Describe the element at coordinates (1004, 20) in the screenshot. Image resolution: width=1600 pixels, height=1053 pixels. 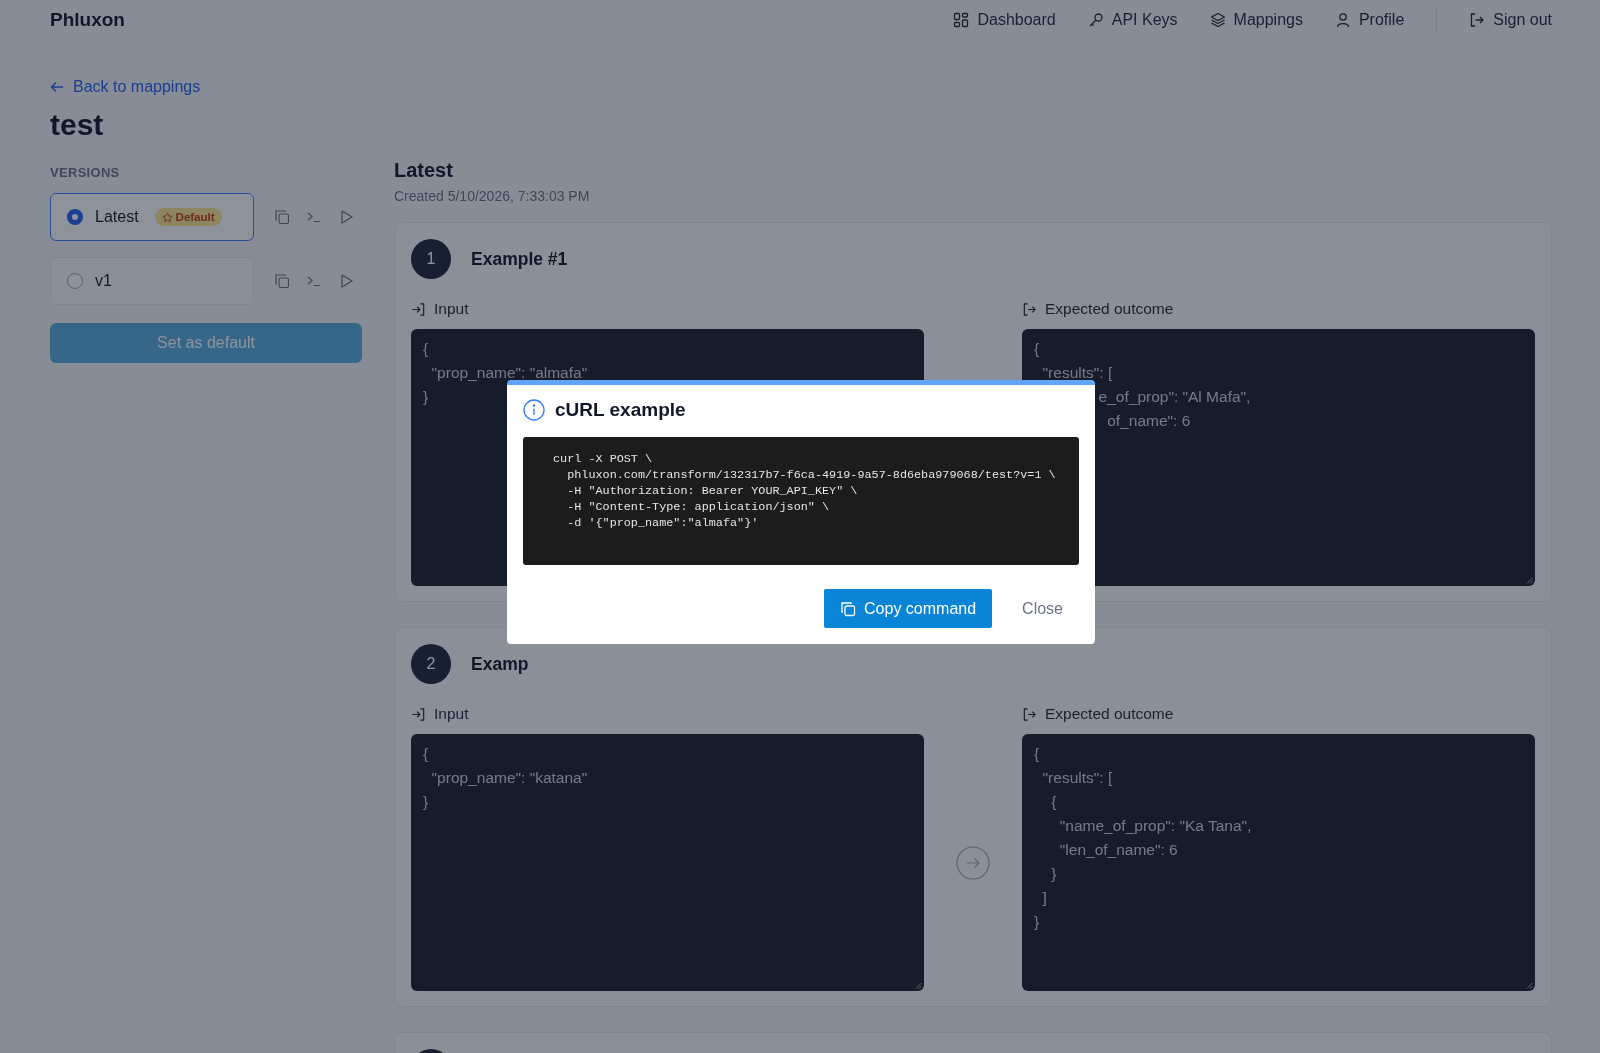
I see `nav-link: Dashboard` at that location.